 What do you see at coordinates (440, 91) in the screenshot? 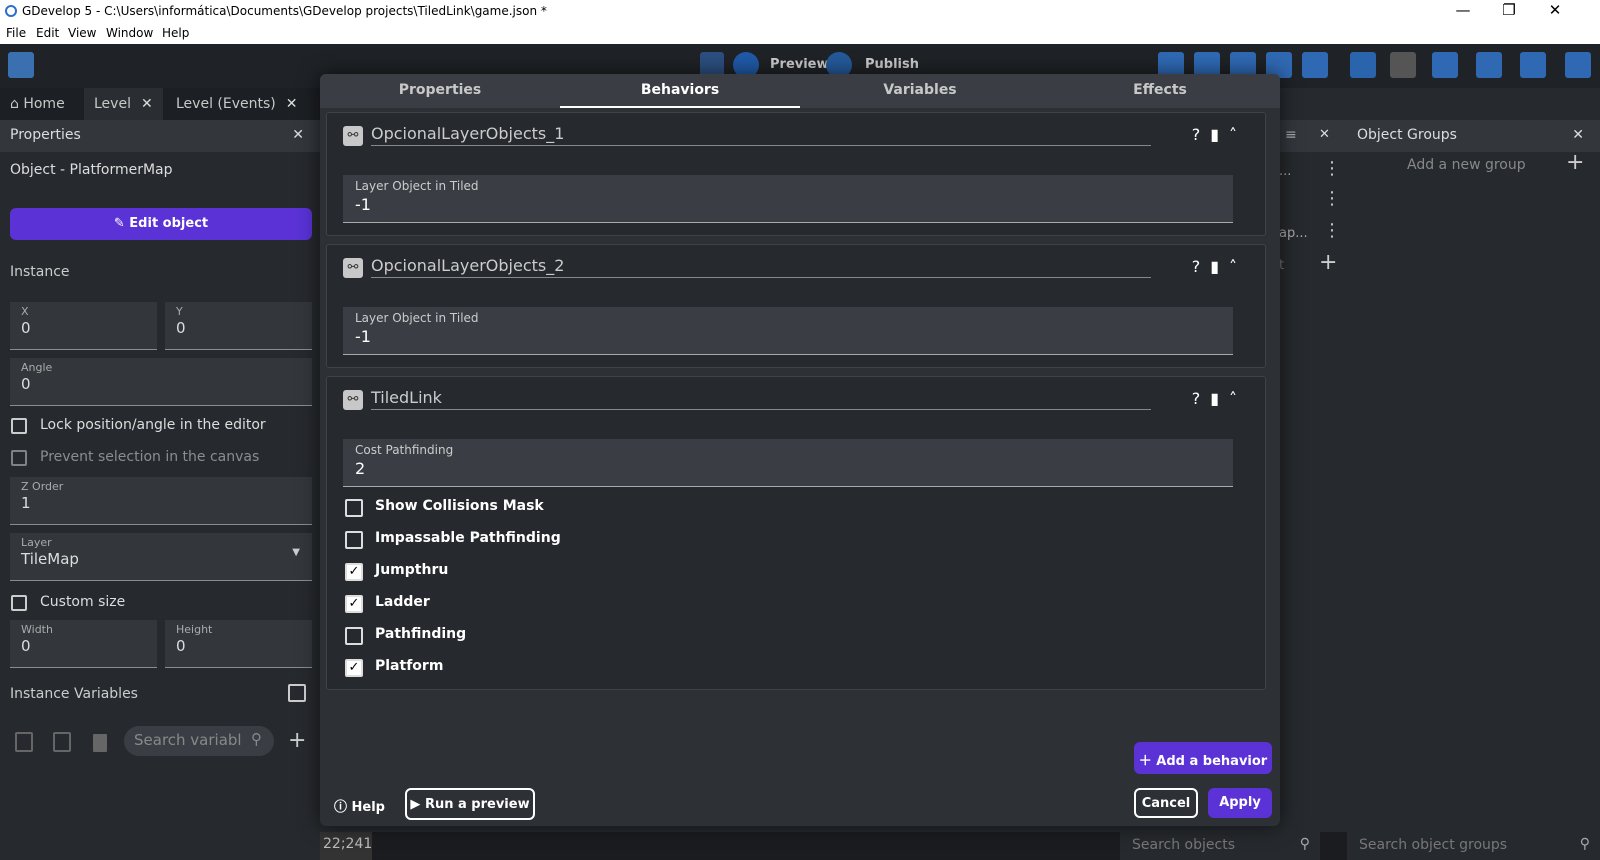
I see `tab-properties: Properties` at bounding box center [440, 91].